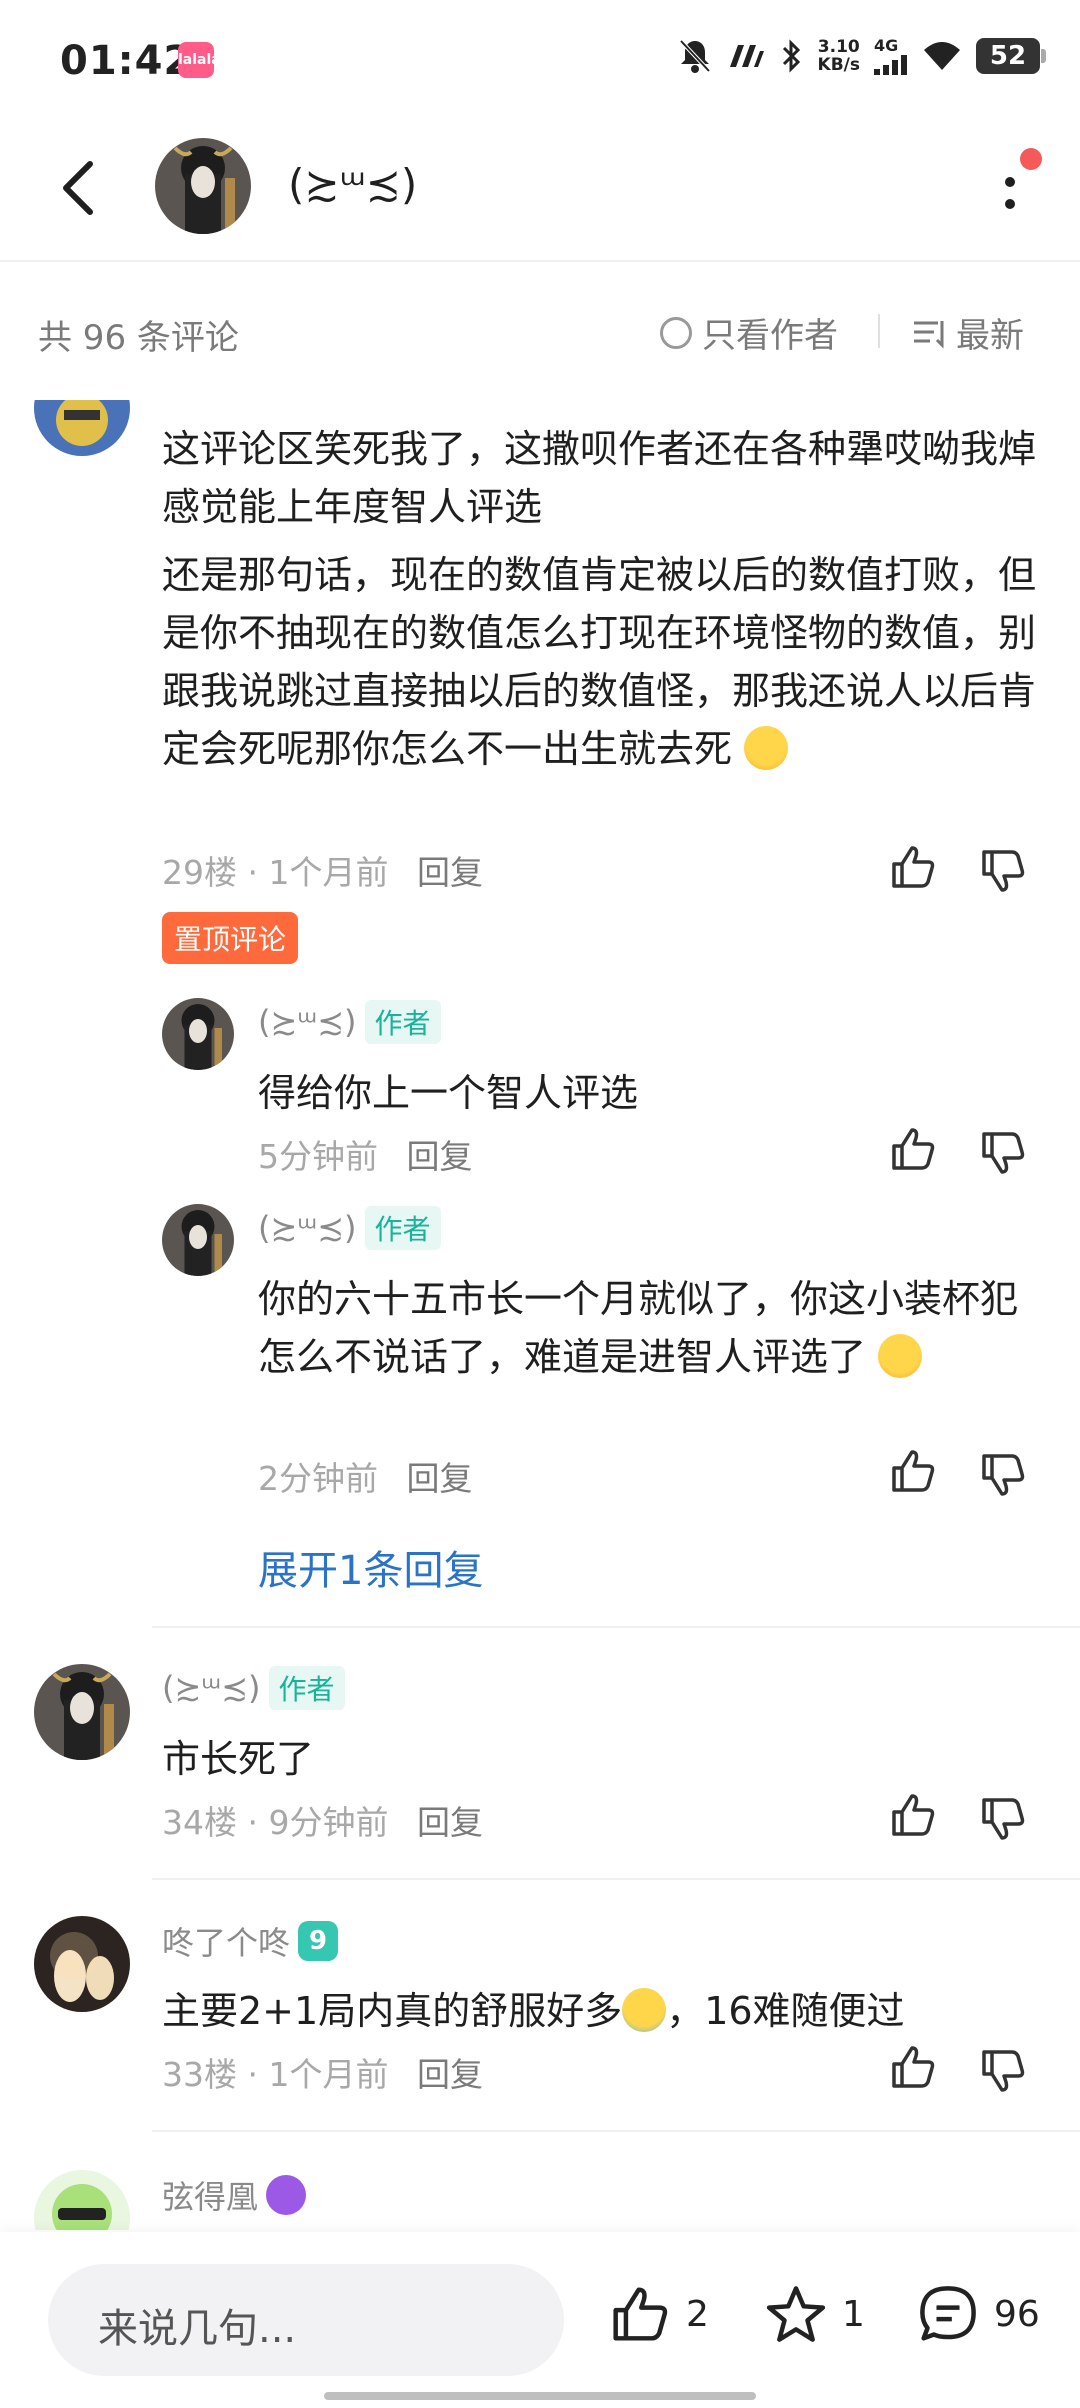 This screenshot has width=1080, height=2408. I want to click on comment-author: 弦得凰, so click(234, 2195).